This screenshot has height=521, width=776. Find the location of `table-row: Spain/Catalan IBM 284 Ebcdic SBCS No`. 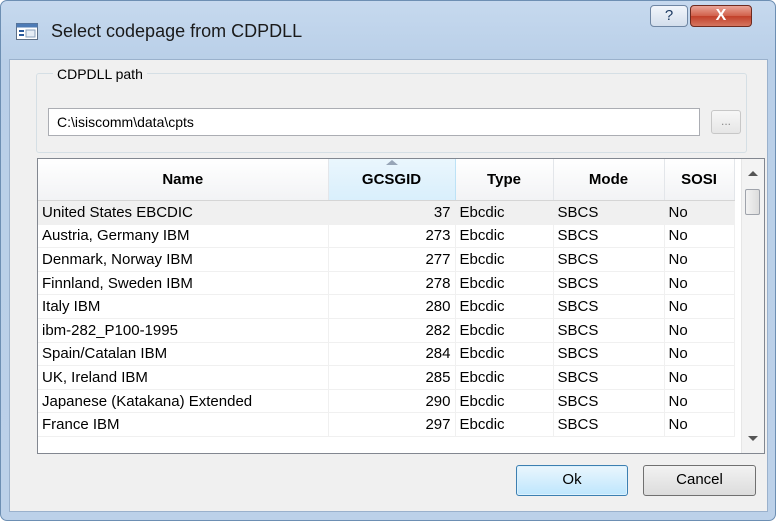

table-row: Spain/Catalan IBM 284 Ebcdic SBCS No is located at coordinates (386, 354).